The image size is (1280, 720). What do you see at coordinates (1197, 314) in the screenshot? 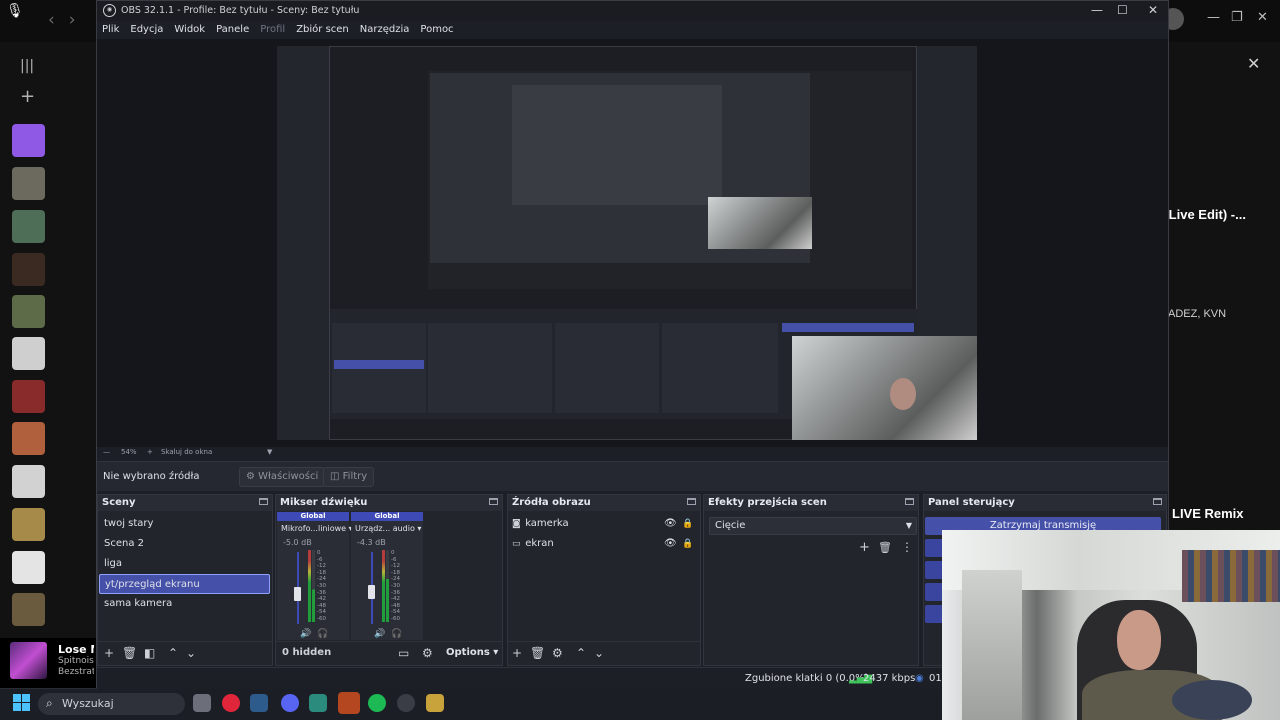
I see `track-artist-2: ADEZ, KVN` at bounding box center [1197, 314].